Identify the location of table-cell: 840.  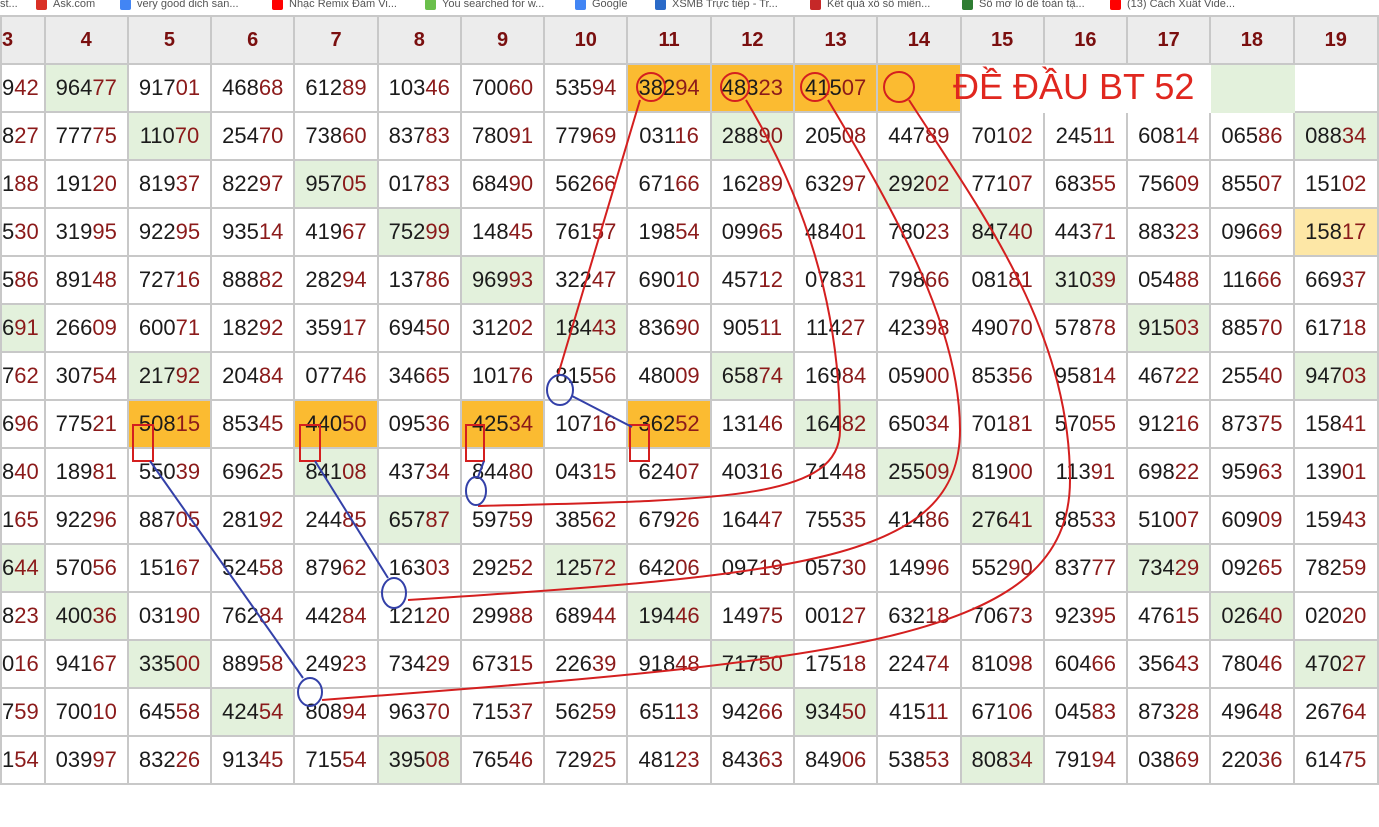
(23, 472).